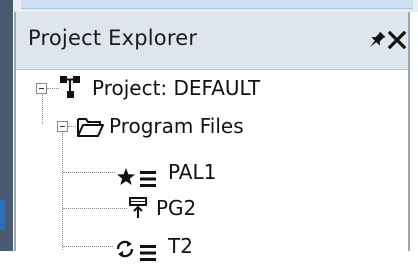 The width and height of the screenshot is (418, 273). Describe the element at coordinates (176, 88) in the screenshot. I see `tree-node-label: Project: DEFAULT` at that location.